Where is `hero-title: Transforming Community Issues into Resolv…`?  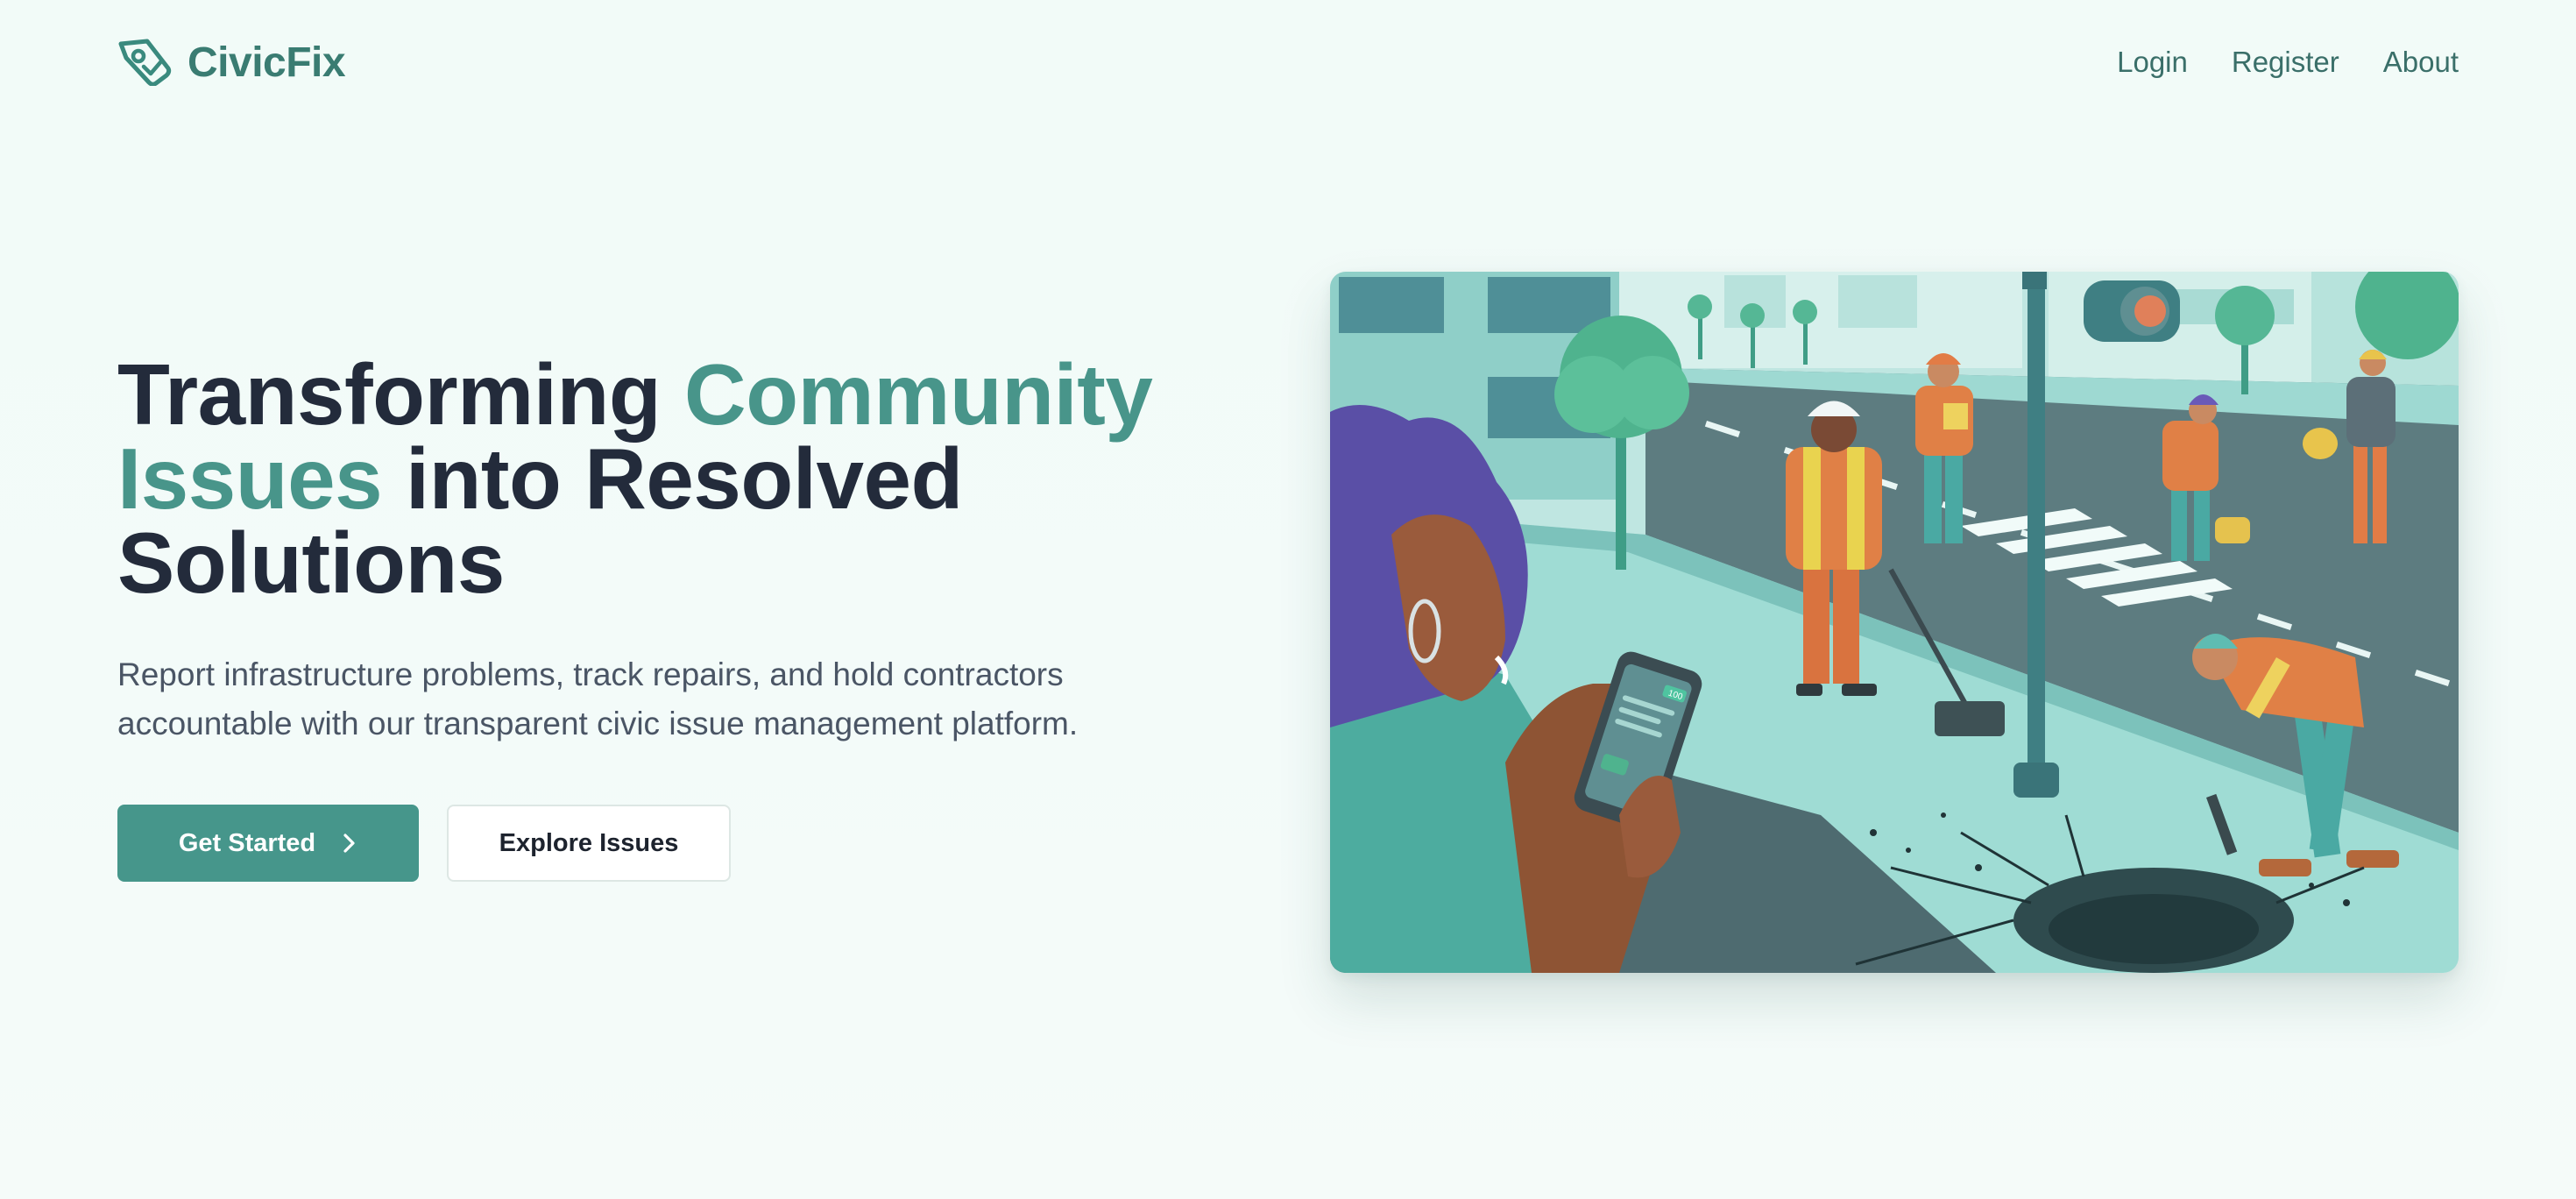
hero-title: Transforming Community Issues into Resolv… is located at coordinates (686, 478).